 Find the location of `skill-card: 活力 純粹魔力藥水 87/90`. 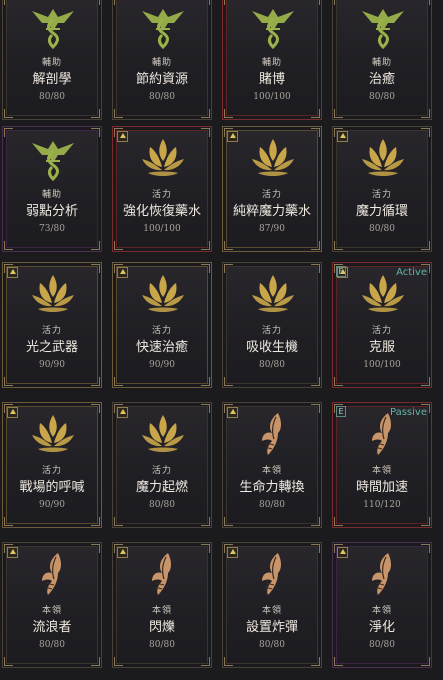

skill-card: 活力 純粹魔力藥水 87/90 is located at coordinates (272, 189).